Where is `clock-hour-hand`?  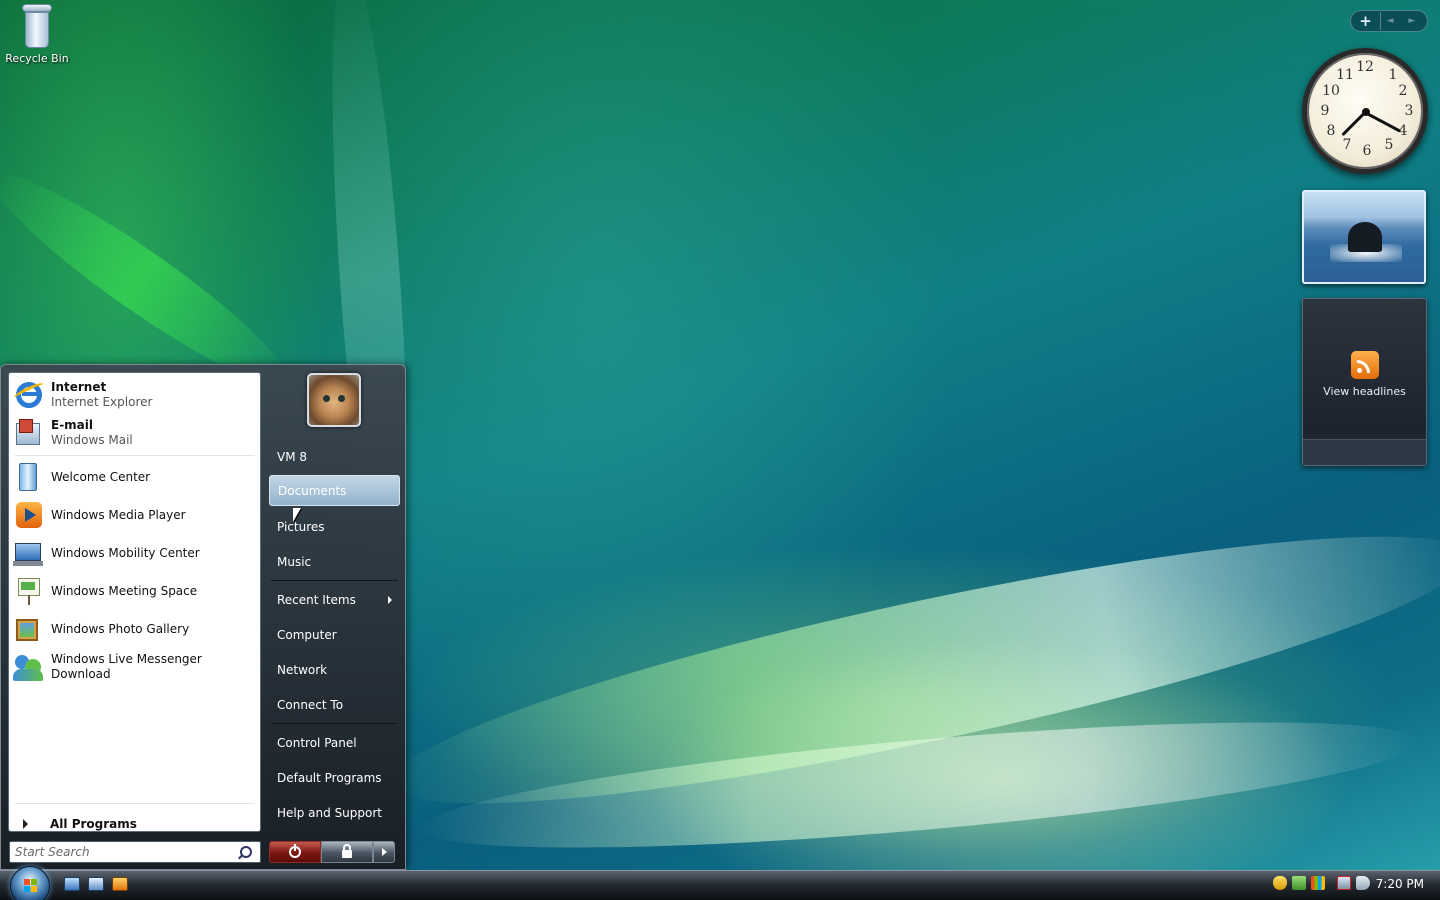
clock-hour-hand is located at coordinates (1354, 124).